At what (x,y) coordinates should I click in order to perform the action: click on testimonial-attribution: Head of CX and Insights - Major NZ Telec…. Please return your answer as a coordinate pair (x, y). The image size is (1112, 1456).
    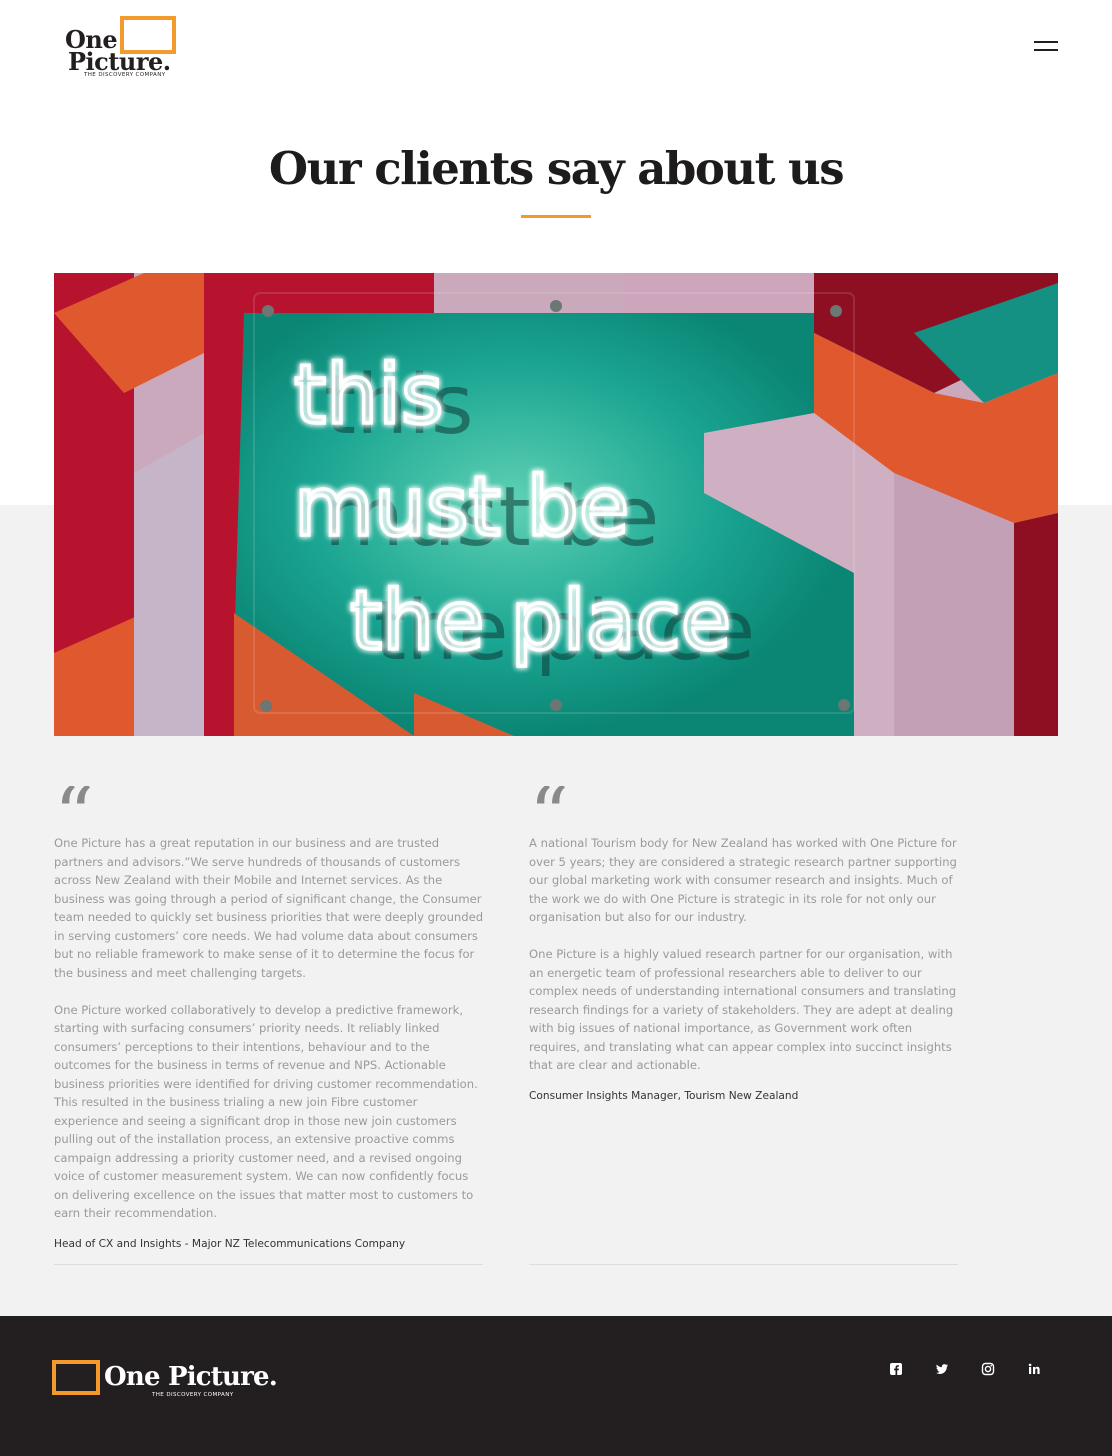
    Looking at the image, I should click on (230, 1244).